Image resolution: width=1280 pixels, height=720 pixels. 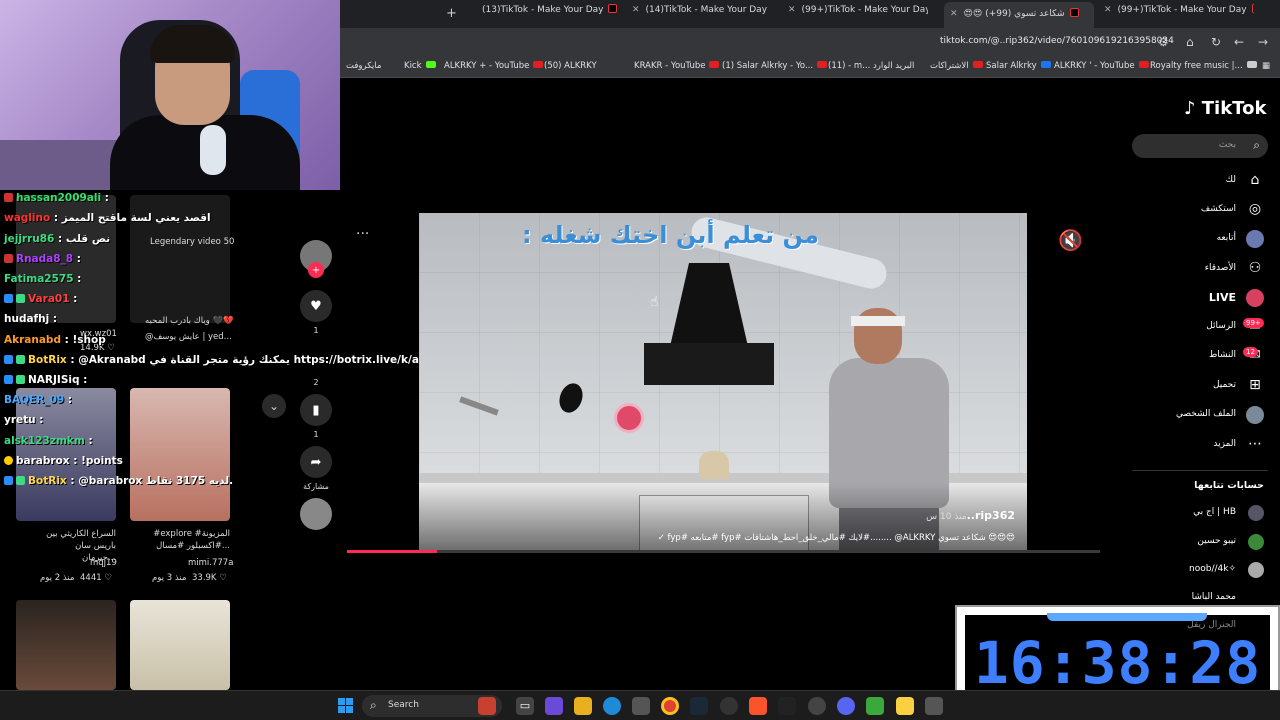 I want to click on card-likes: 33.9K ♡, so click(x=209, y=578).